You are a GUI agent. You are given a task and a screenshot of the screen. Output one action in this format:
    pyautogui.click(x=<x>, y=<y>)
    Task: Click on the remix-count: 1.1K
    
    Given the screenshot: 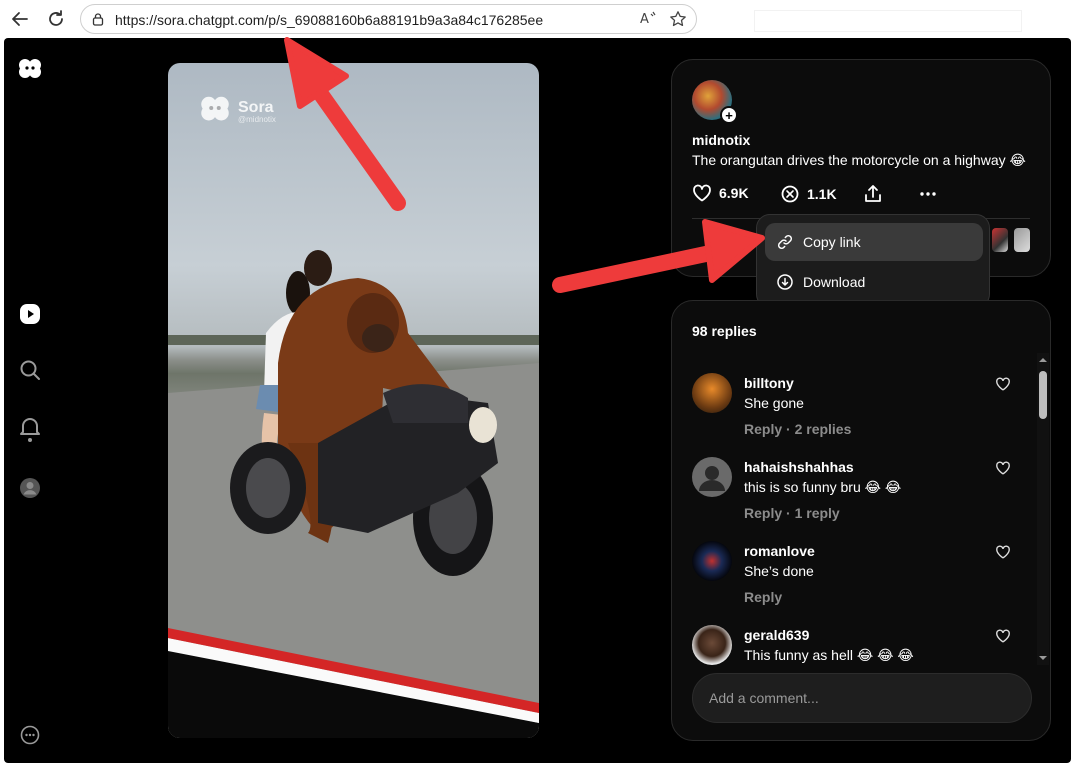 What is the action you would take?
    pyautogui.click(x=822, y=194)
    